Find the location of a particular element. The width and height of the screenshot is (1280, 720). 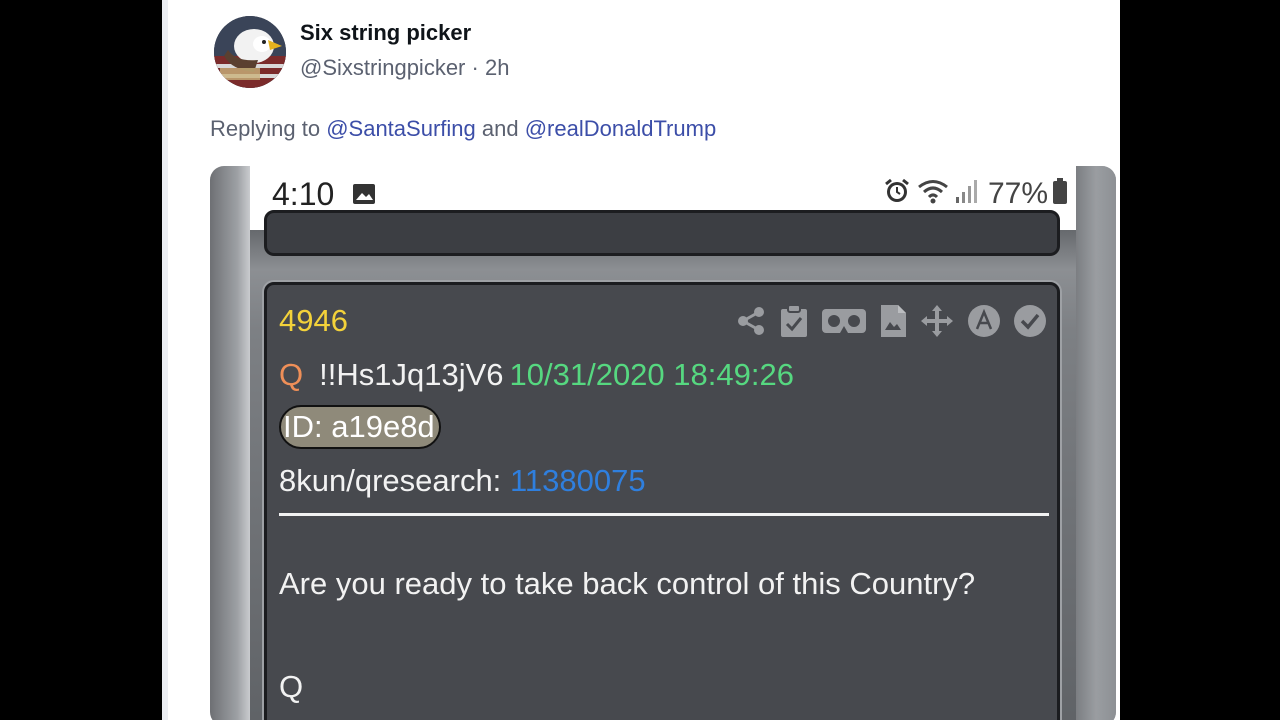

eagle-flag-avatar-icon is located at coordinates (250, 52).